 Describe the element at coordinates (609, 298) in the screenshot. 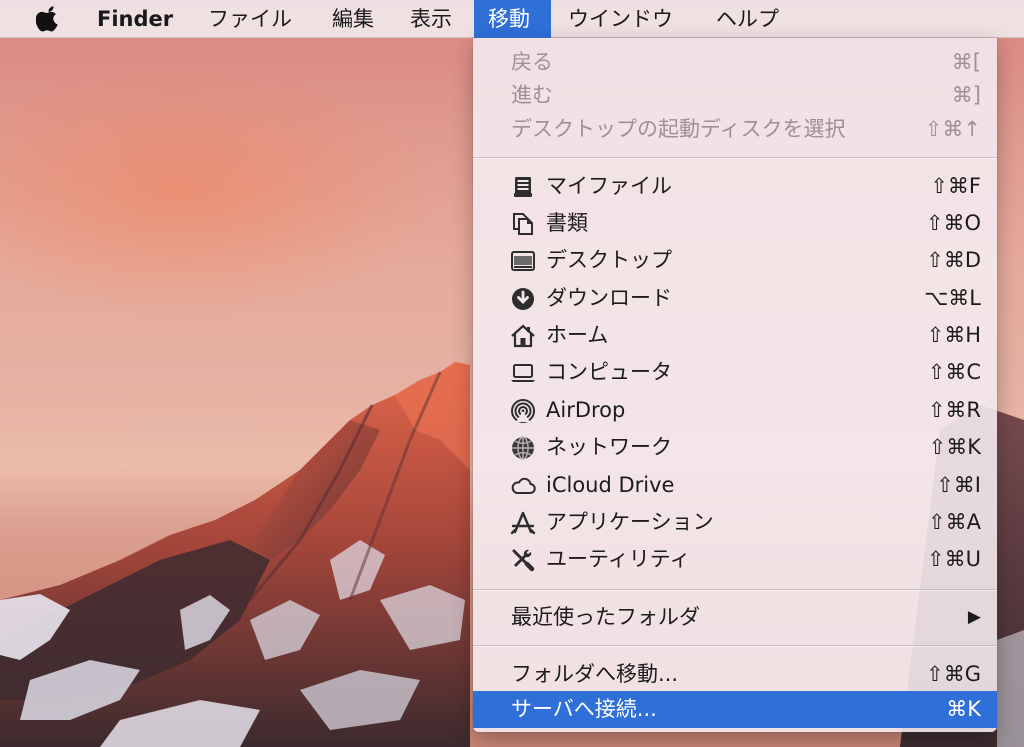

I see `menu-item-label: ダウンロード` at that location.